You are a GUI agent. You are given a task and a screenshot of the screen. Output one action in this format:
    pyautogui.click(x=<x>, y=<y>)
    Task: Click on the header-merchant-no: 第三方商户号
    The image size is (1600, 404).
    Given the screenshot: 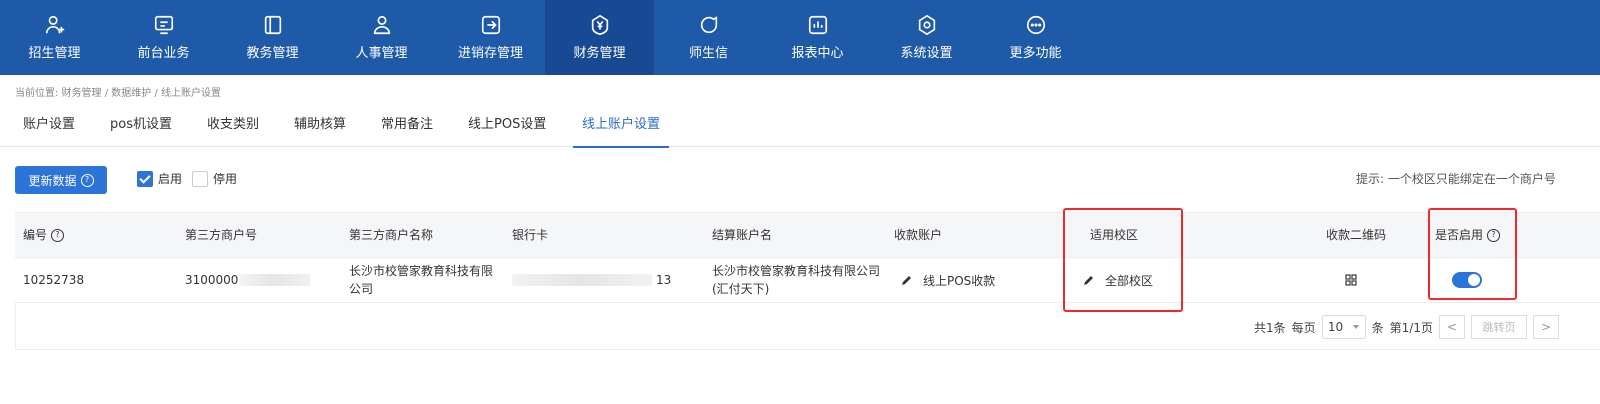 What is the action you would take?
    pyautogui.click(x=221, y=235)
    